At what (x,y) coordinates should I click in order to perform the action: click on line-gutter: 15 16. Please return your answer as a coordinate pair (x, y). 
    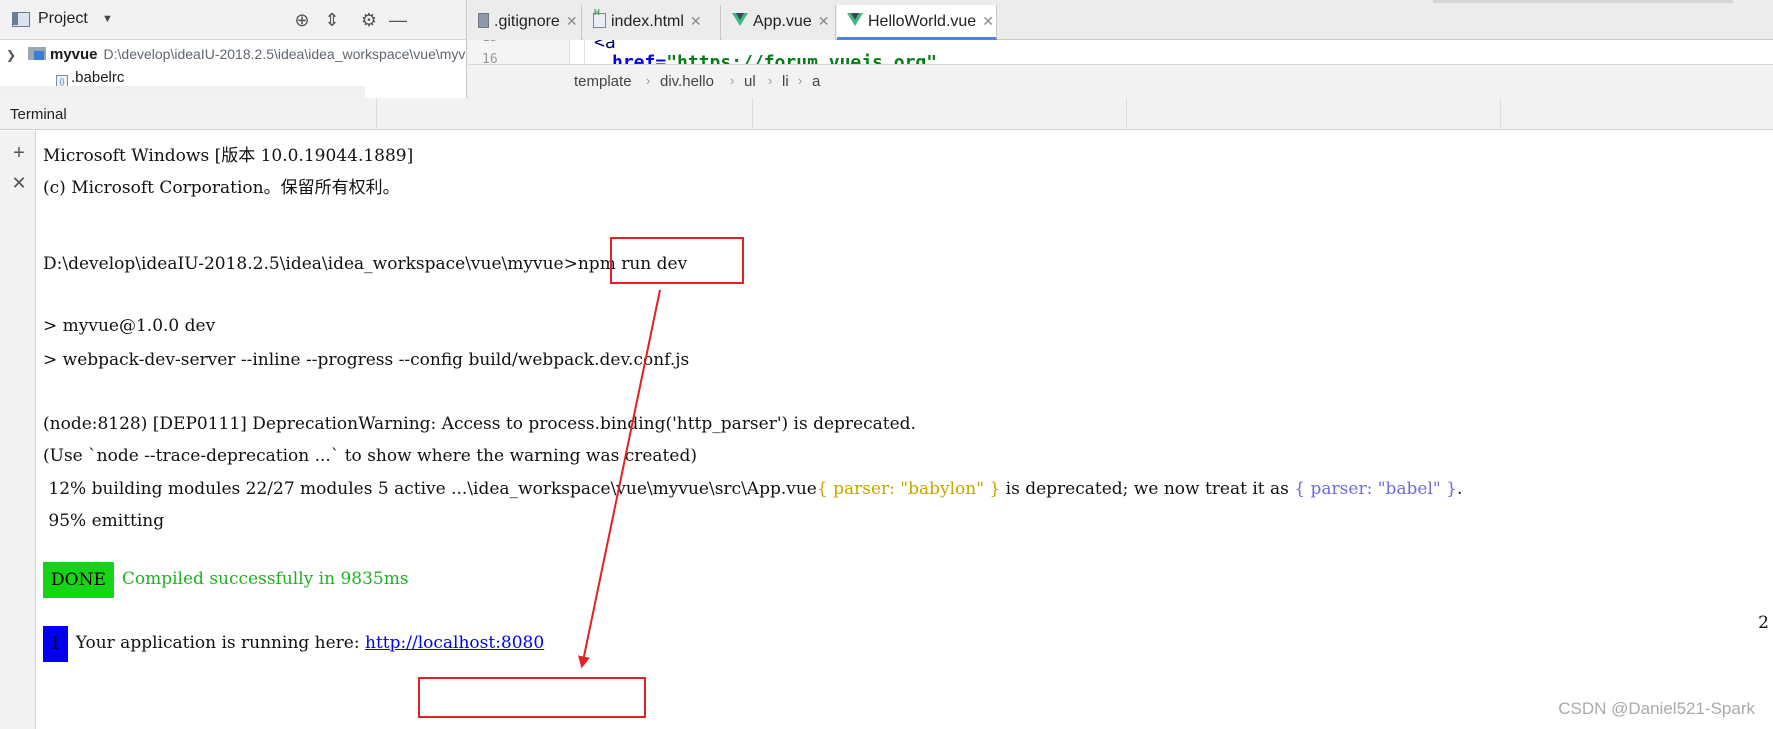
    Looking at the image, I should click on (519, 52).